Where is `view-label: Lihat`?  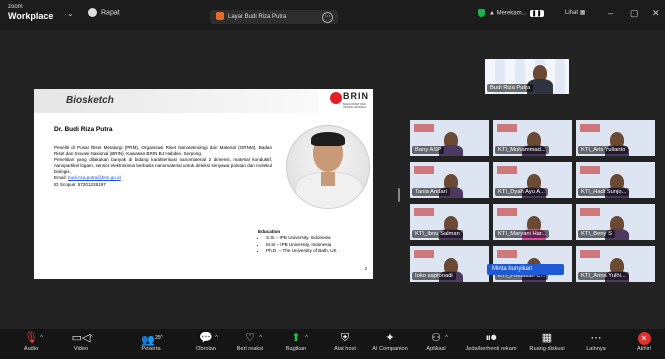 view-label: Lihat is located at coordinates (572, 13).